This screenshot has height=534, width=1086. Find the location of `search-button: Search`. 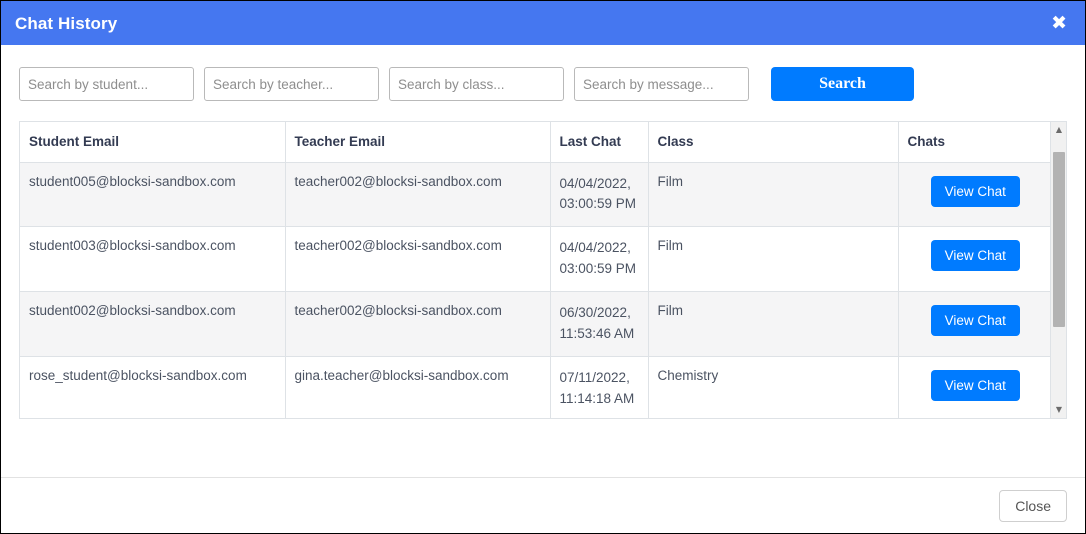

search-button: Search is located at coordinates (842, 84).